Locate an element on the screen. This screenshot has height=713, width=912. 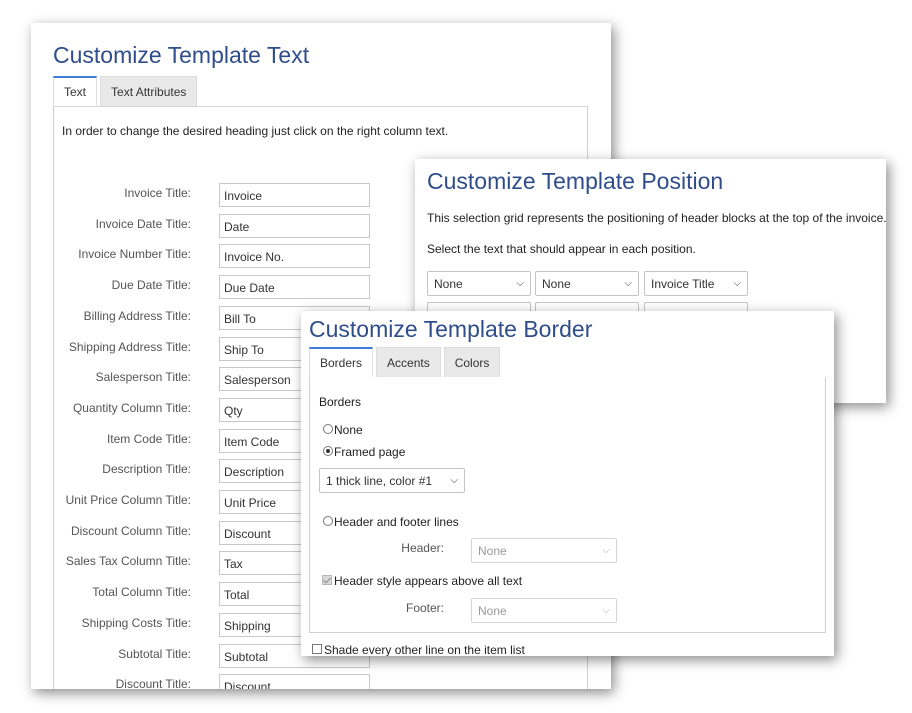
footer-label: Footer: is located at coordinates (424, 608).